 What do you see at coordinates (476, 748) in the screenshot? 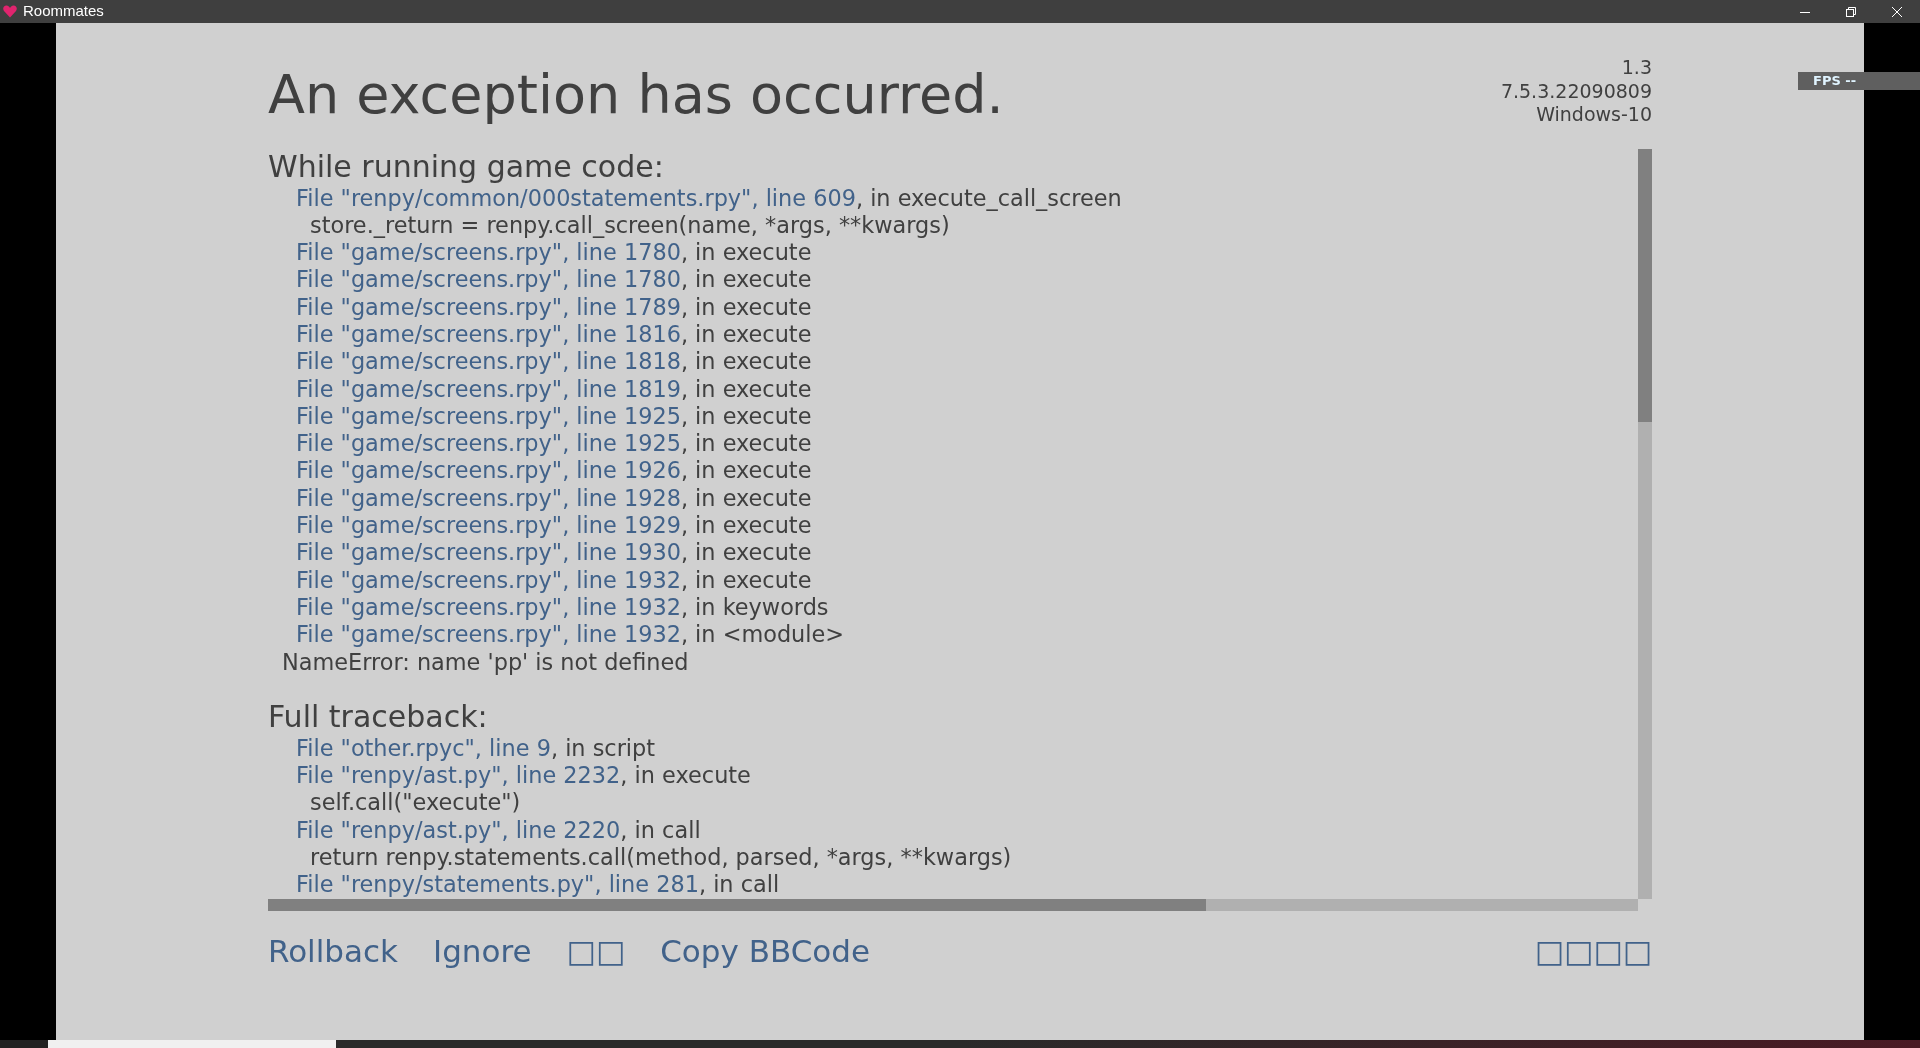
I see `traceback-line: File "other.rpyc", line 9, in script` at bounding box center [476, 748].